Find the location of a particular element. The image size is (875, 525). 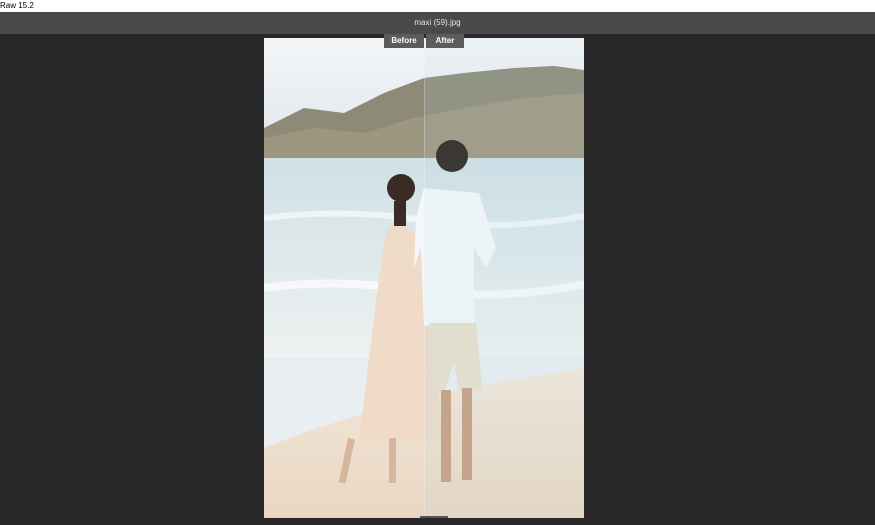

file-name-bar: maxi (59).jpg is located at coordinates (437, 23).